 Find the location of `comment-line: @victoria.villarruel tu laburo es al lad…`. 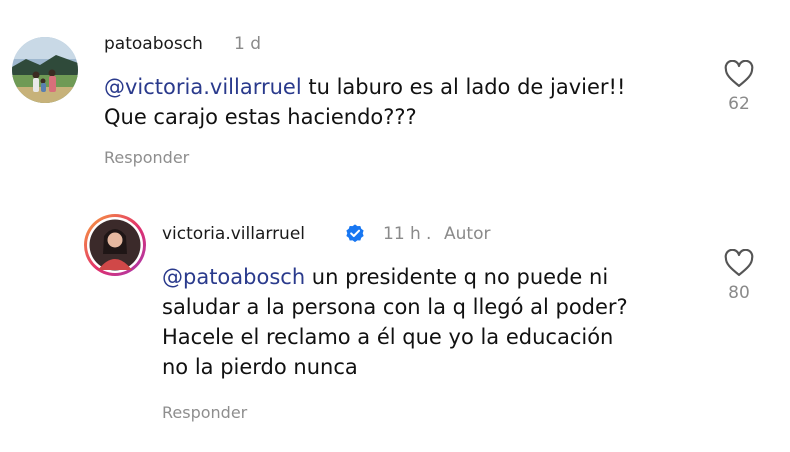

comment-line: @victoria.villarruel tu laburo es al lad… is located at coordinates (404, 87).